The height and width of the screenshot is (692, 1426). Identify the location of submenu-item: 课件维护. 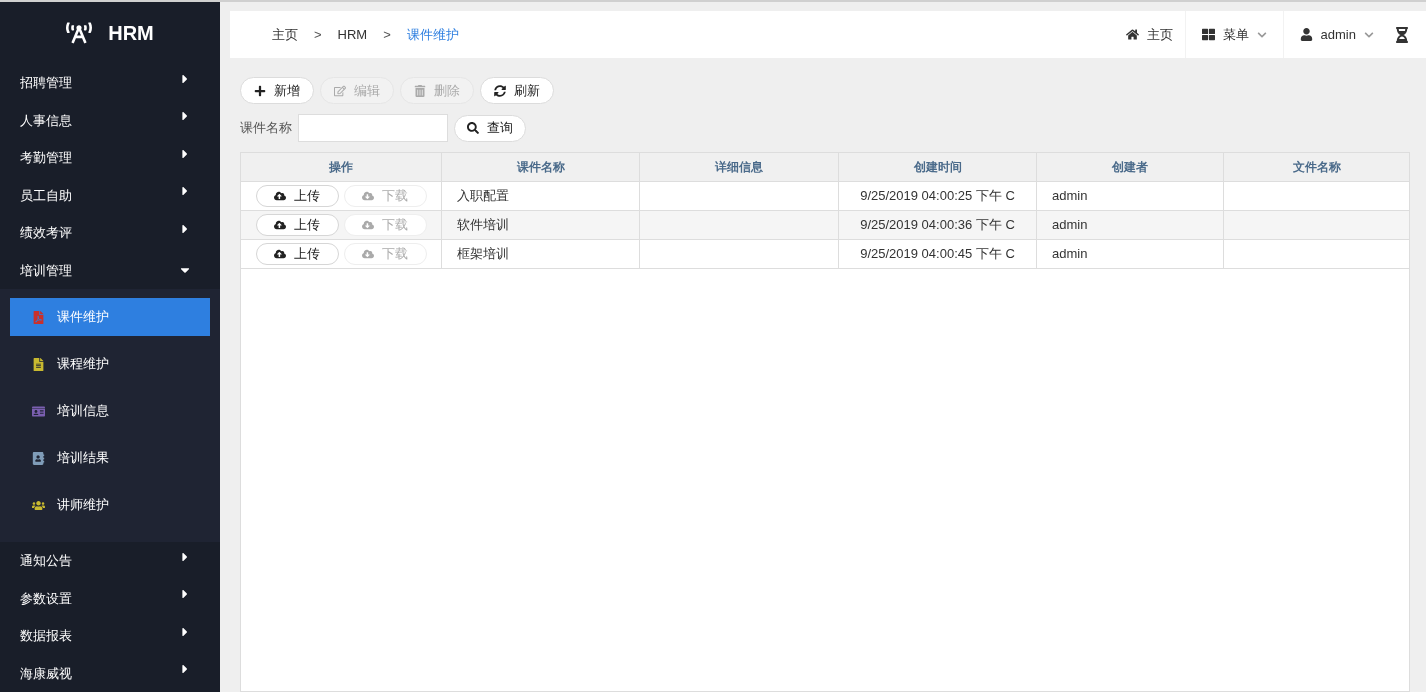
(110, 317).